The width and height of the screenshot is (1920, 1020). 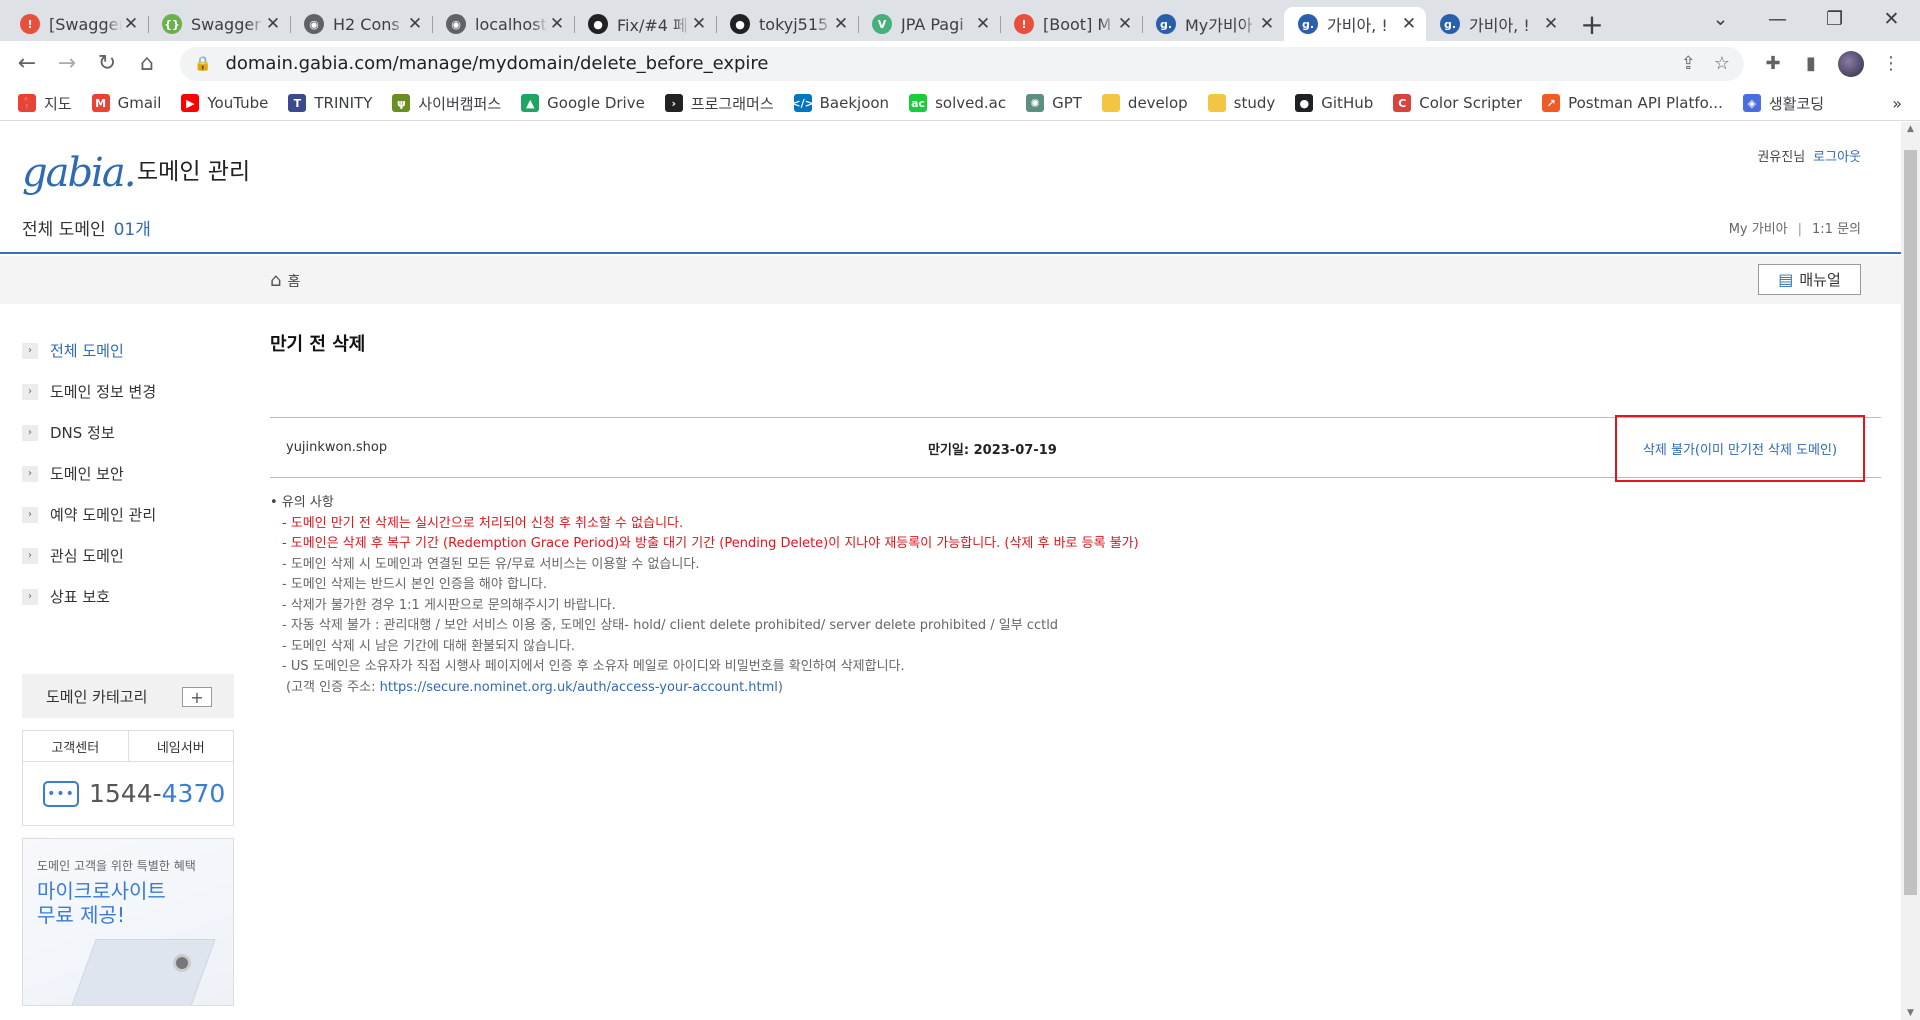 What do you see at coordinates (1254, 103) in the screenshot?
I see `bookmark-label: study` at bounding box center [1254, 103].